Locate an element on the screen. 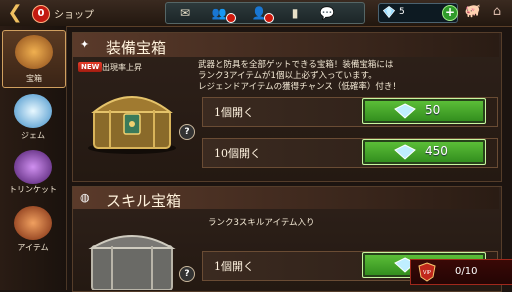 The width and height of the screenshot is (512, 292). profile-alert-dot is located at coordinates (269, 18).